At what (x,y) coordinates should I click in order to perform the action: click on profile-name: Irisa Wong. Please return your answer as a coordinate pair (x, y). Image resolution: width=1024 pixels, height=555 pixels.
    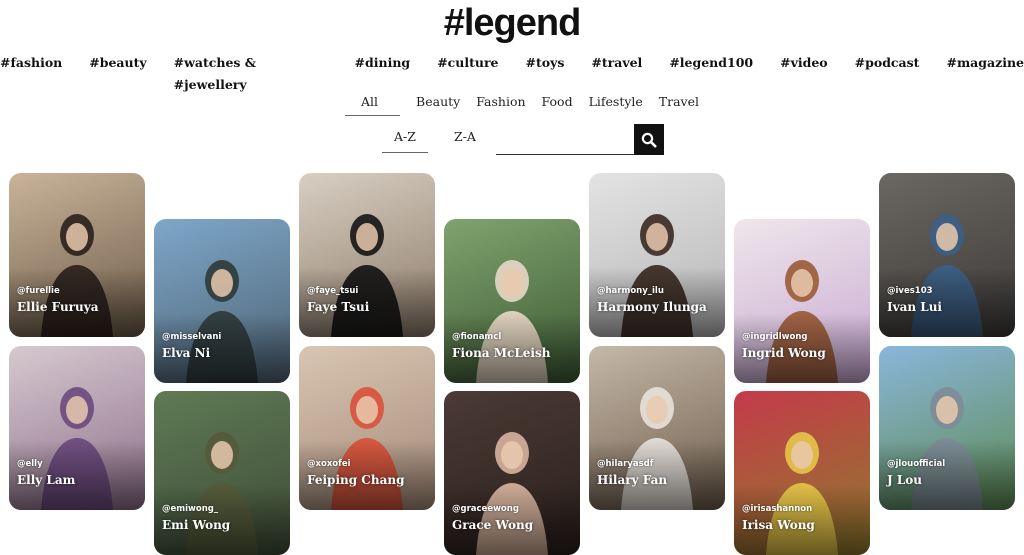
    Looking at the image, I should click on (778, 525).